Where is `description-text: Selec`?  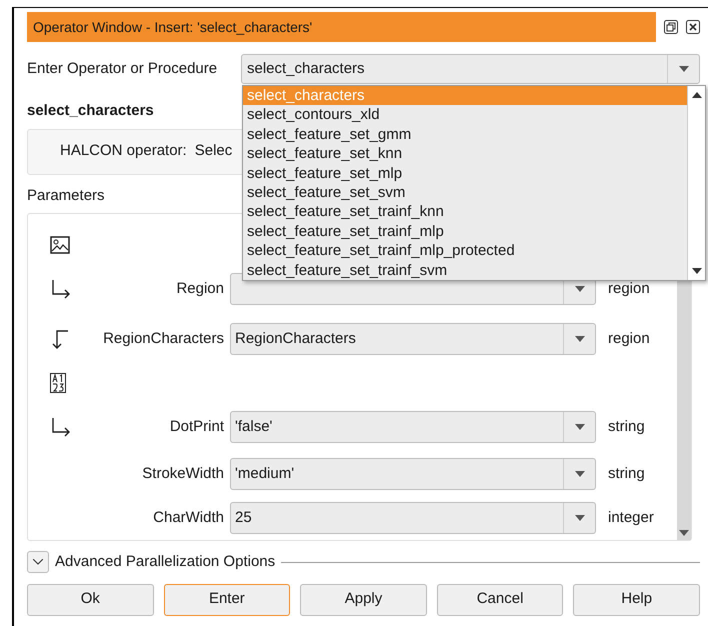
description-text: Selec is located at coordinates (213, 151).